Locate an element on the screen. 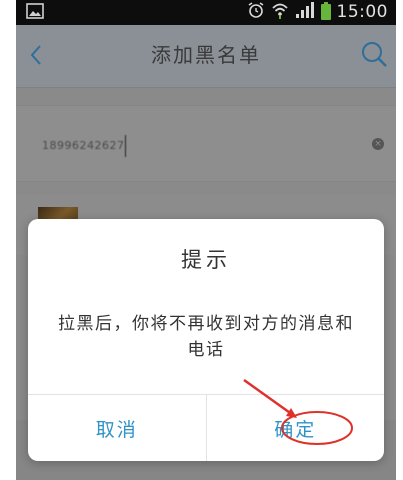 Image resolution: width=403 pixels, height=480 pixels. battery-icon is located at coordinates (325, 11).